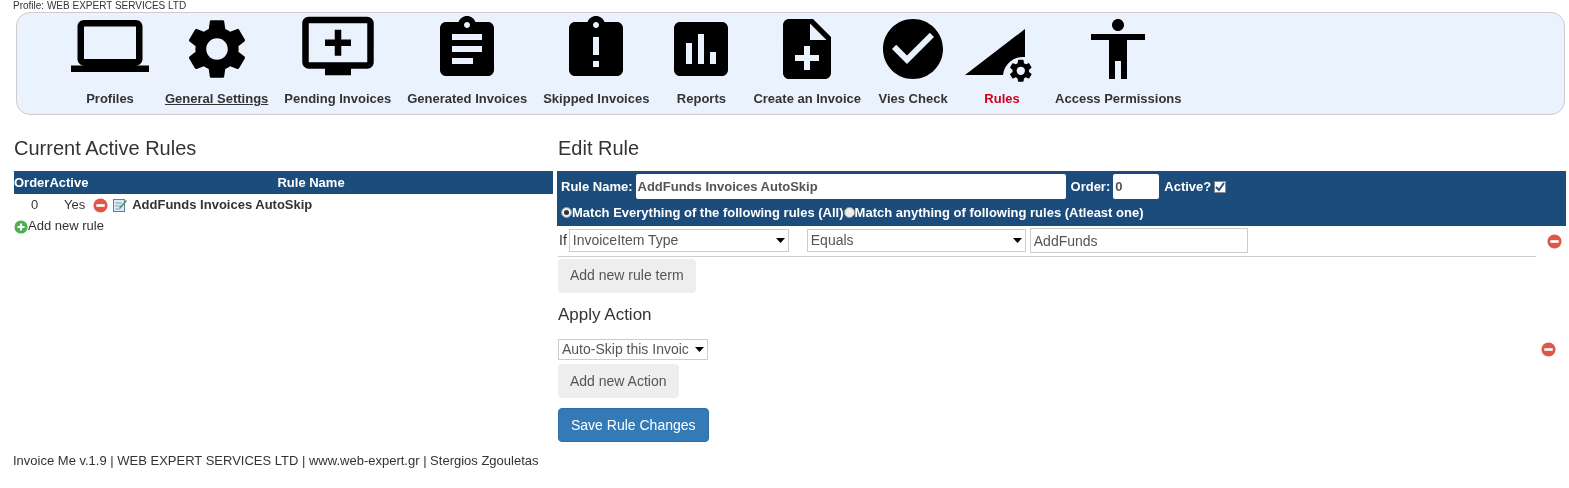 Image resolution: width=1569 pixels, height=488 pixels. What do you see at coordinates (633, 425) in the screenshot?
I see `save-rule-button: Save Rule Changes` at bounding box center [633, 425].